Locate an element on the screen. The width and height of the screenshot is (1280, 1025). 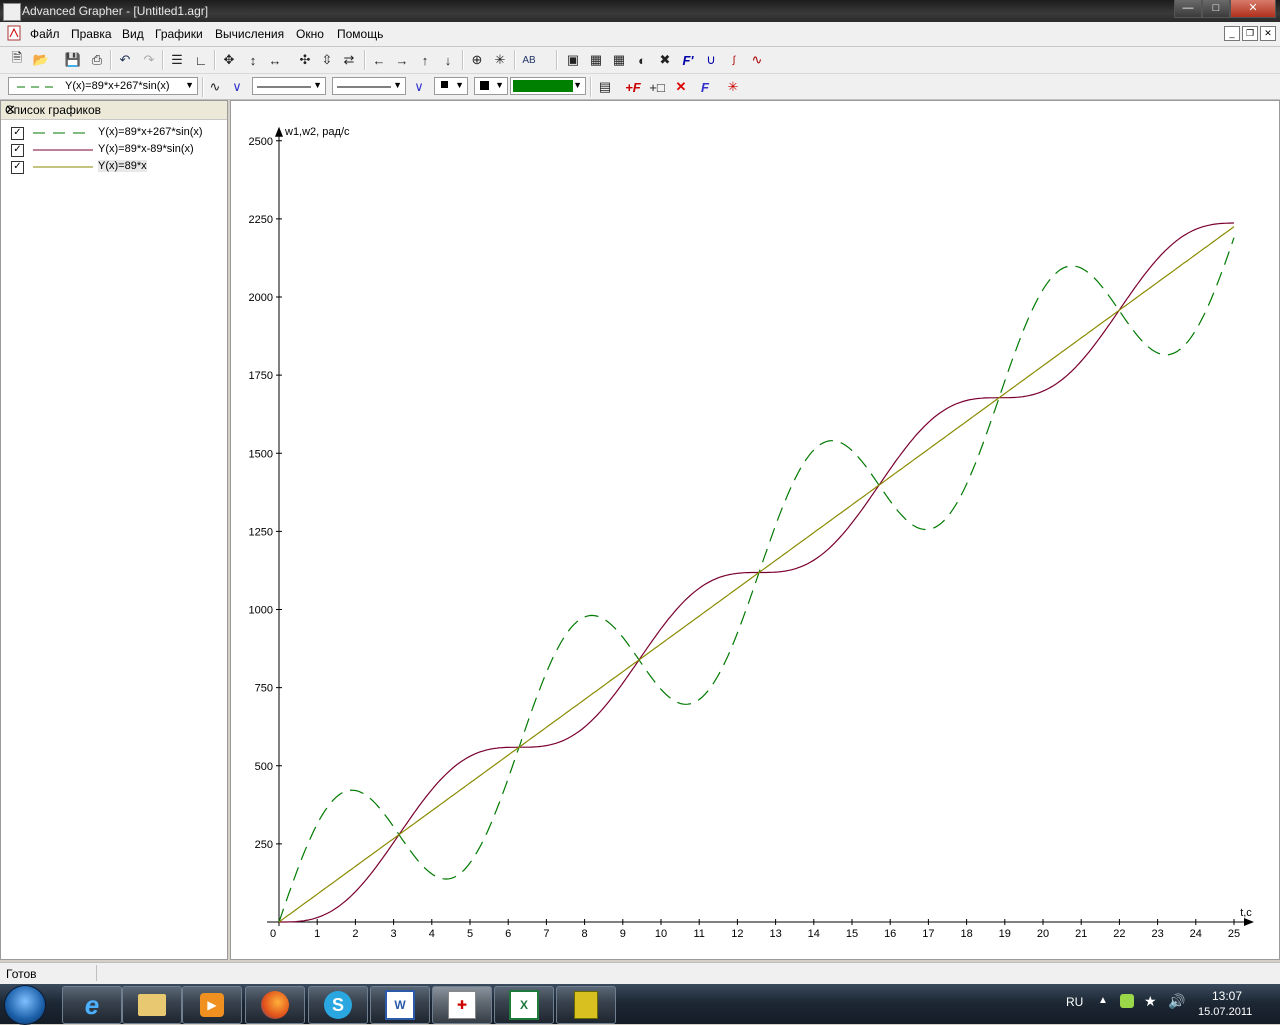
line-style-combo: ▼ is located at coordinates (289, 86).